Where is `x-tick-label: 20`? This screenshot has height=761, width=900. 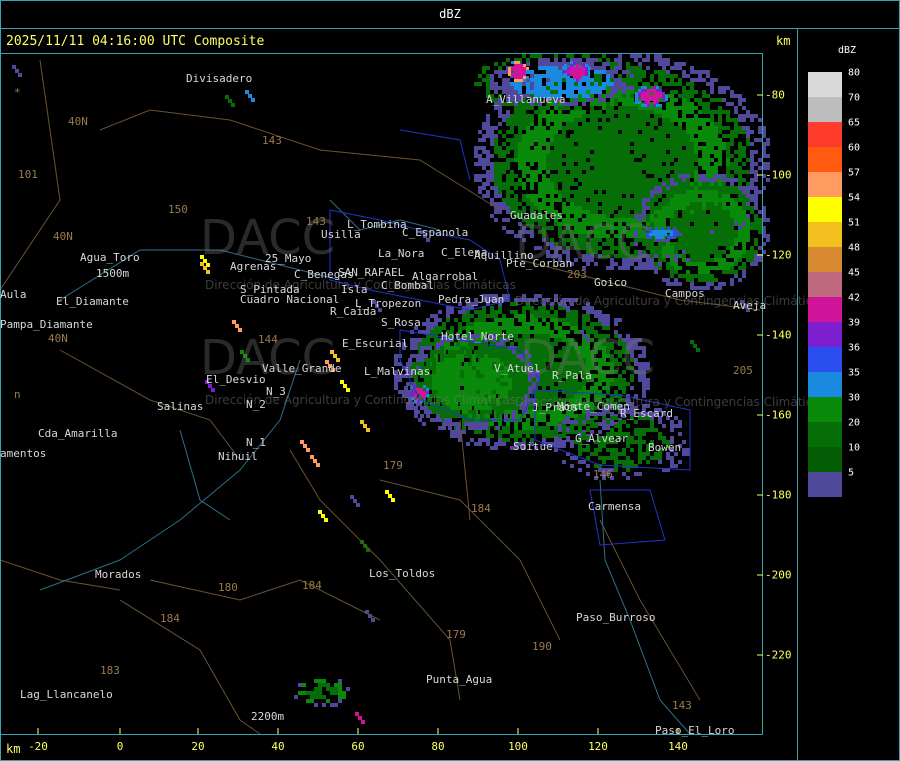 x-tick-label: 20 is located at coordinates (198, 746).